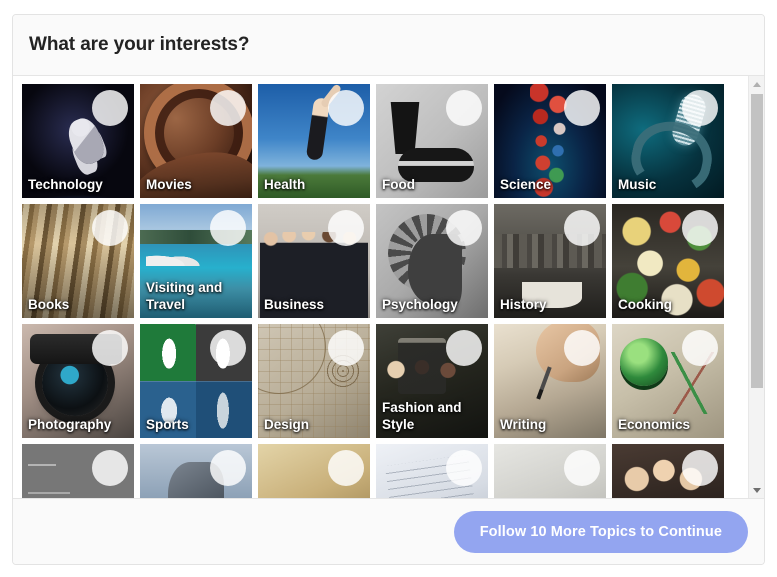 The height and width of the screenshot is (577, 777). Describe the element at coordinates (550, 261) in the screenshot. I see `topic-card: History` at that location.